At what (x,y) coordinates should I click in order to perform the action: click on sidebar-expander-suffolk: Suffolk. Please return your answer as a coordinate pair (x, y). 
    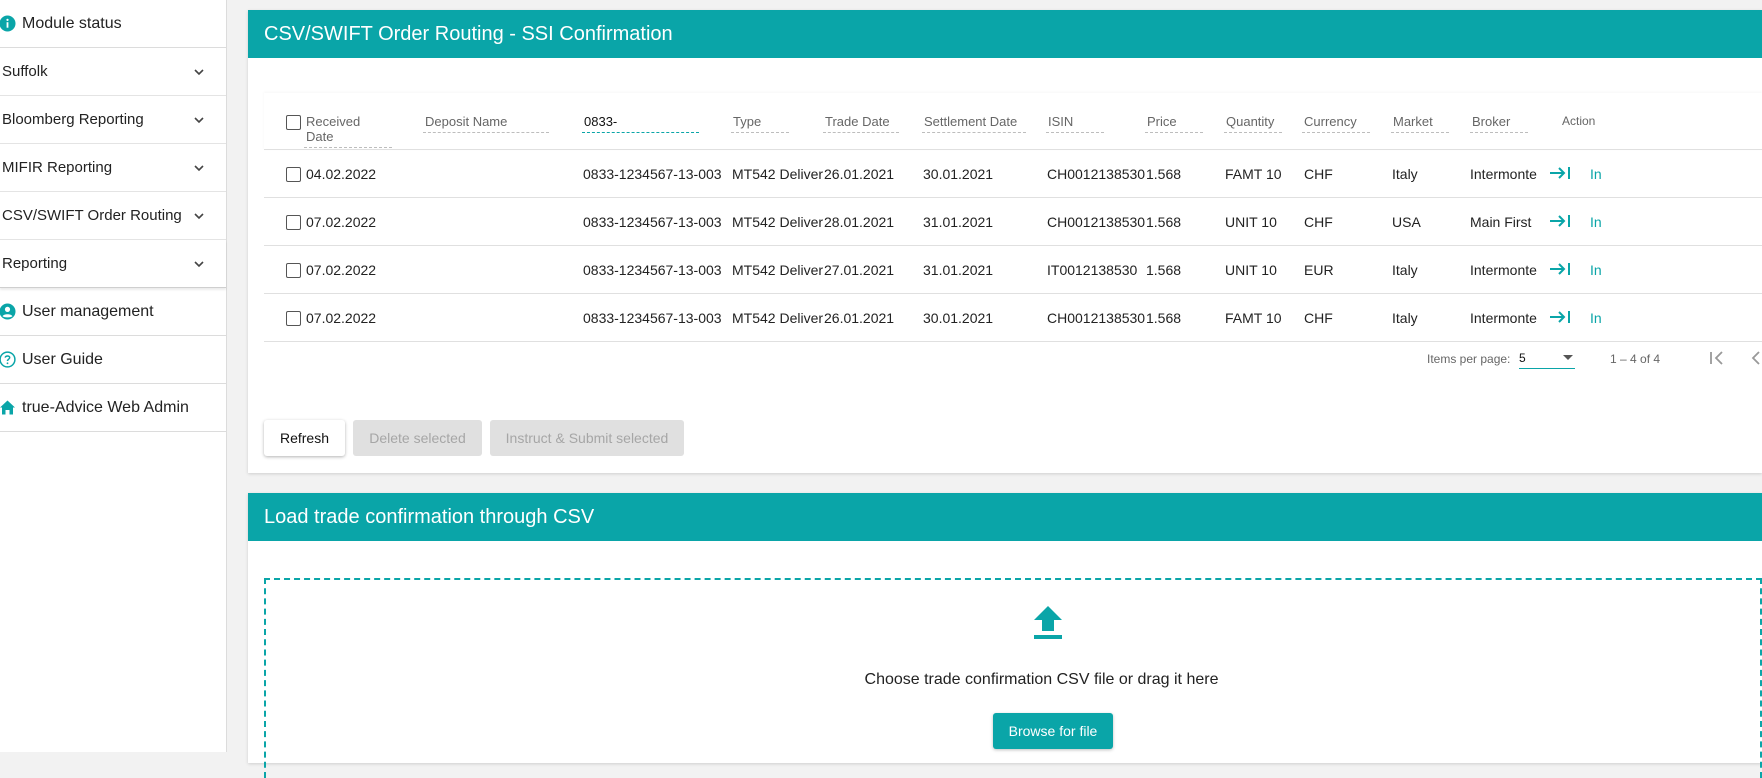
    Looking at the image, I should click on (113, 72).